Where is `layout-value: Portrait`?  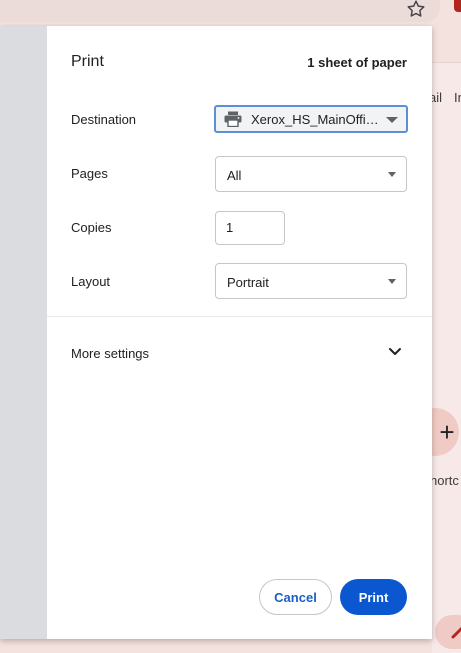 layout-value: Portrait is located at coordinates (248, 282).